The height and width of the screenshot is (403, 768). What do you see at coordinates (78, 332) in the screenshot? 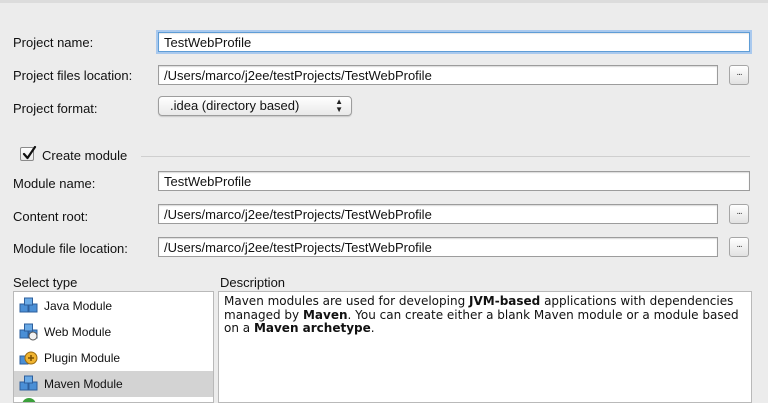
I see `module-type-label: Web Module` at bounding box center [78, 332].